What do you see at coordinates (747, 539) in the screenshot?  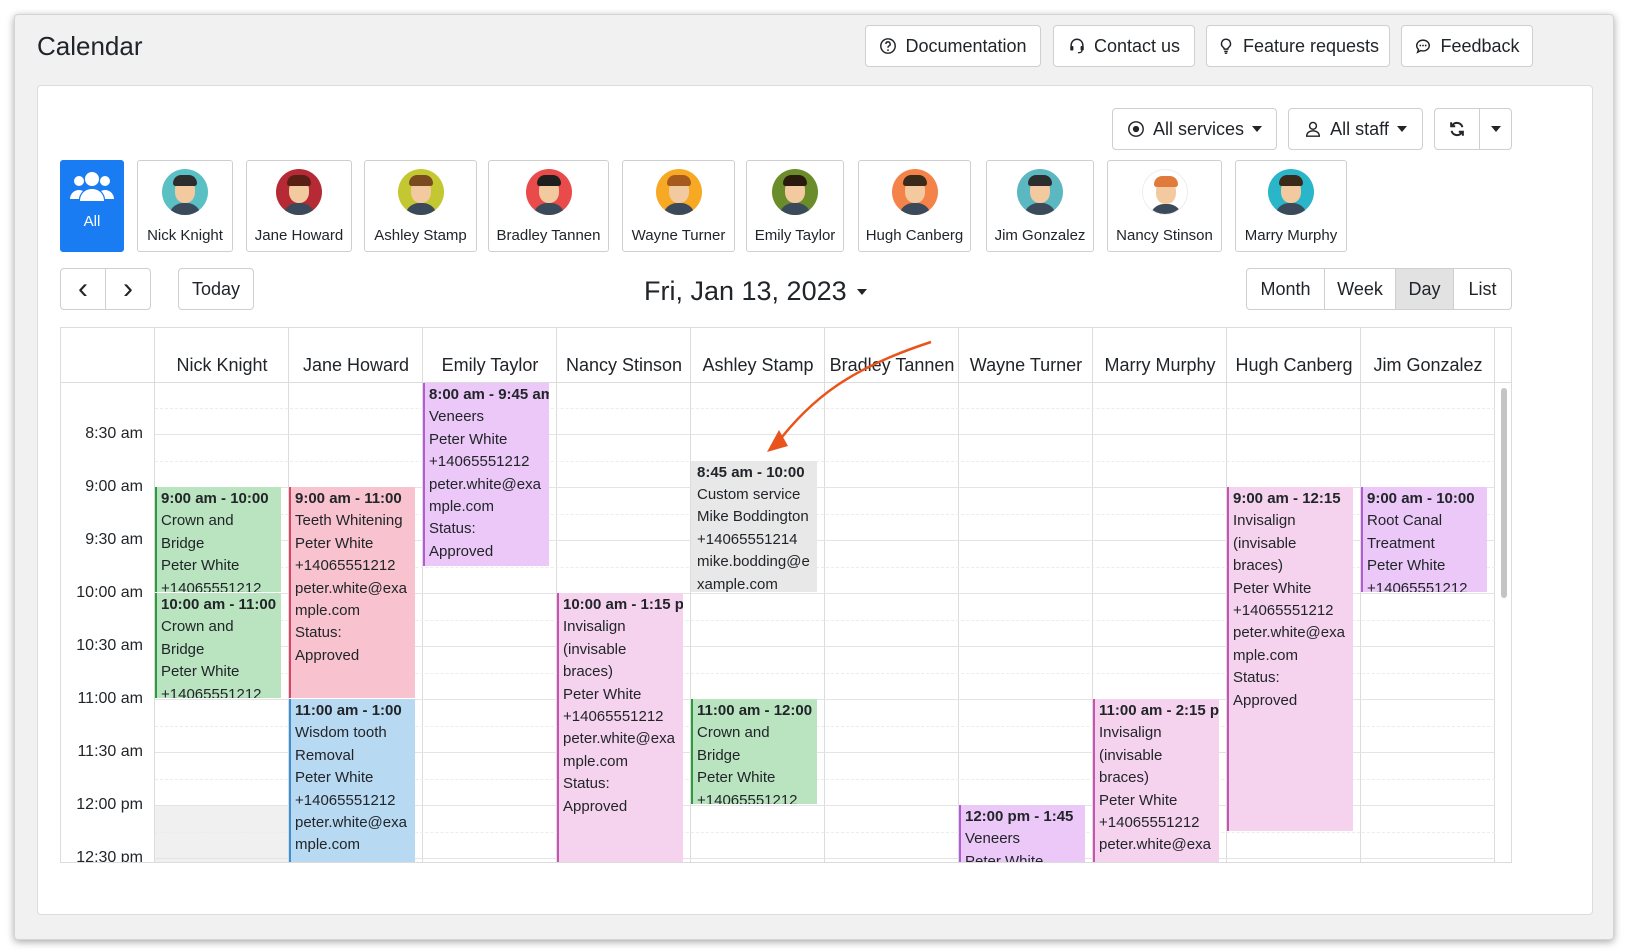 I see `event-detail: +14065551214` at bounding box center [747, 539].